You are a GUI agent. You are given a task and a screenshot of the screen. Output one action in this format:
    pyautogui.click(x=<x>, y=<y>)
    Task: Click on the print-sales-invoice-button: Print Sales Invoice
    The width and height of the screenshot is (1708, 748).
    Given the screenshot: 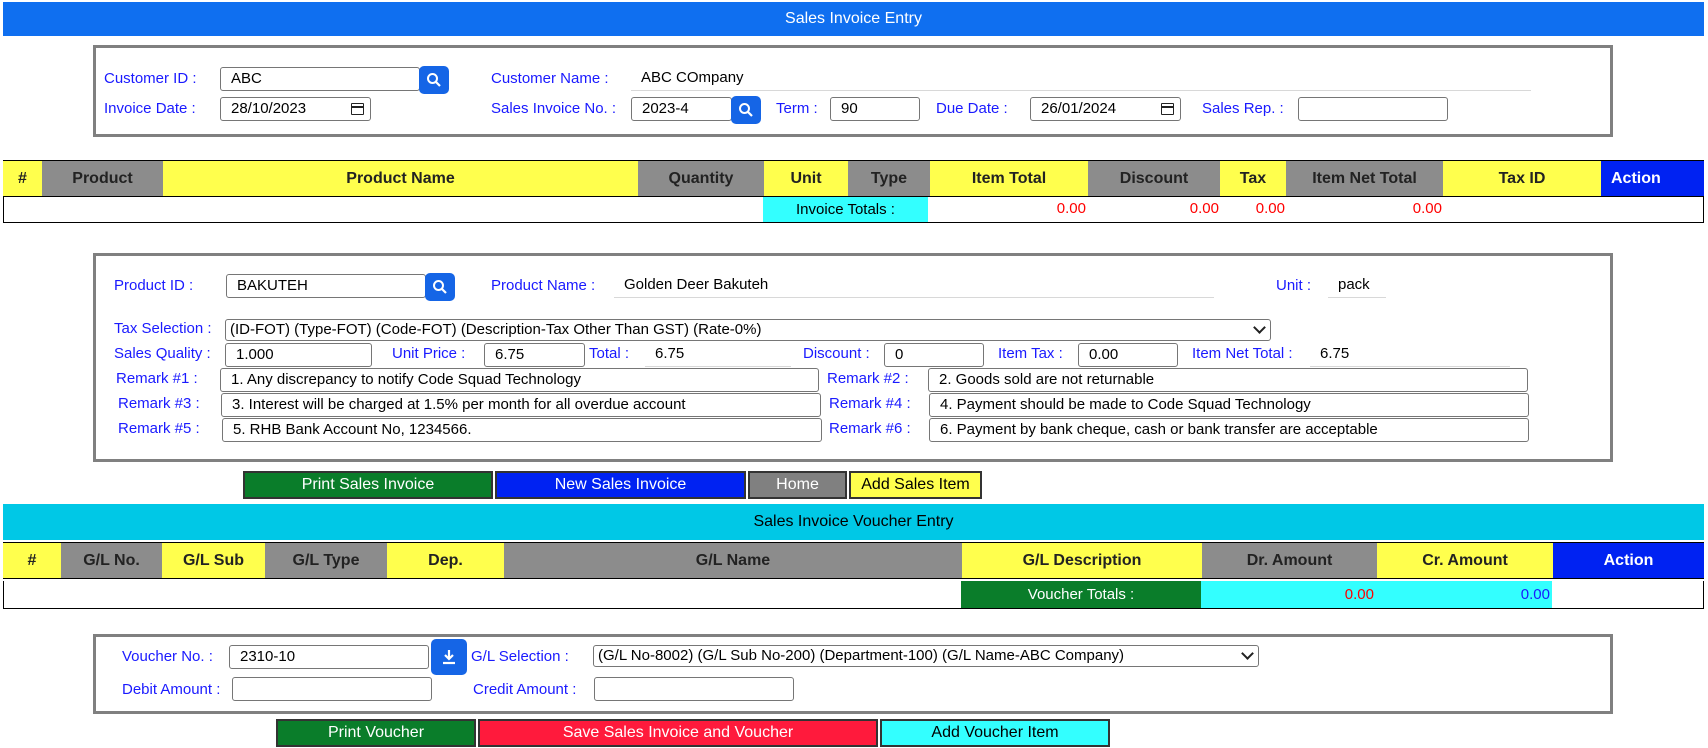 What is the action you would take?
    pyautogui.click(x=368, y=485)
    